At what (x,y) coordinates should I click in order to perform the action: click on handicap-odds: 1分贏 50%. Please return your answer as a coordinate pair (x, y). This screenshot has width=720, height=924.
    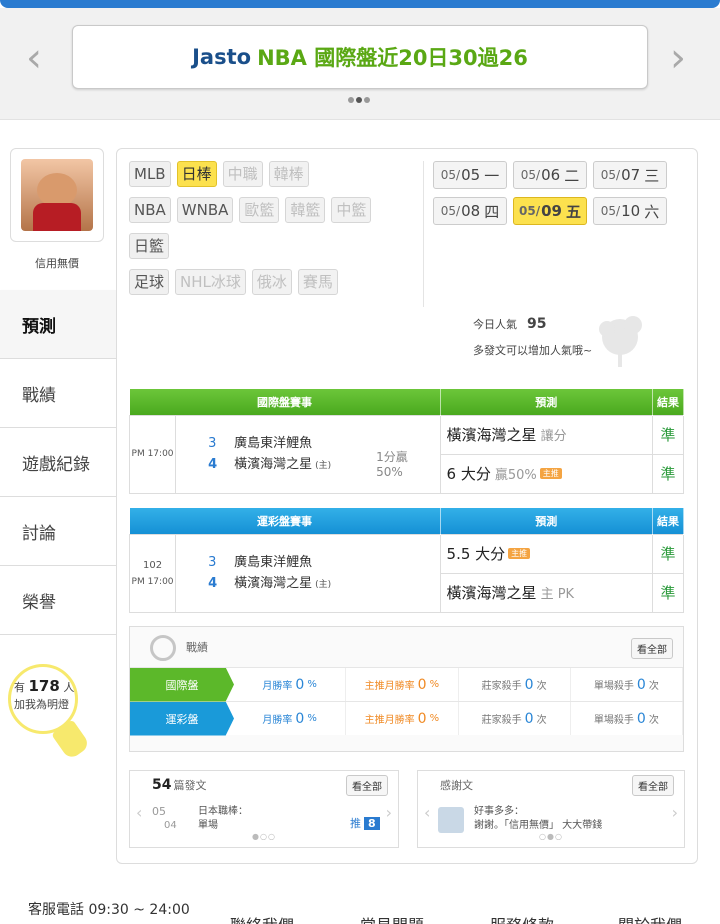
    Looking at the image, I should click on (392, 465).